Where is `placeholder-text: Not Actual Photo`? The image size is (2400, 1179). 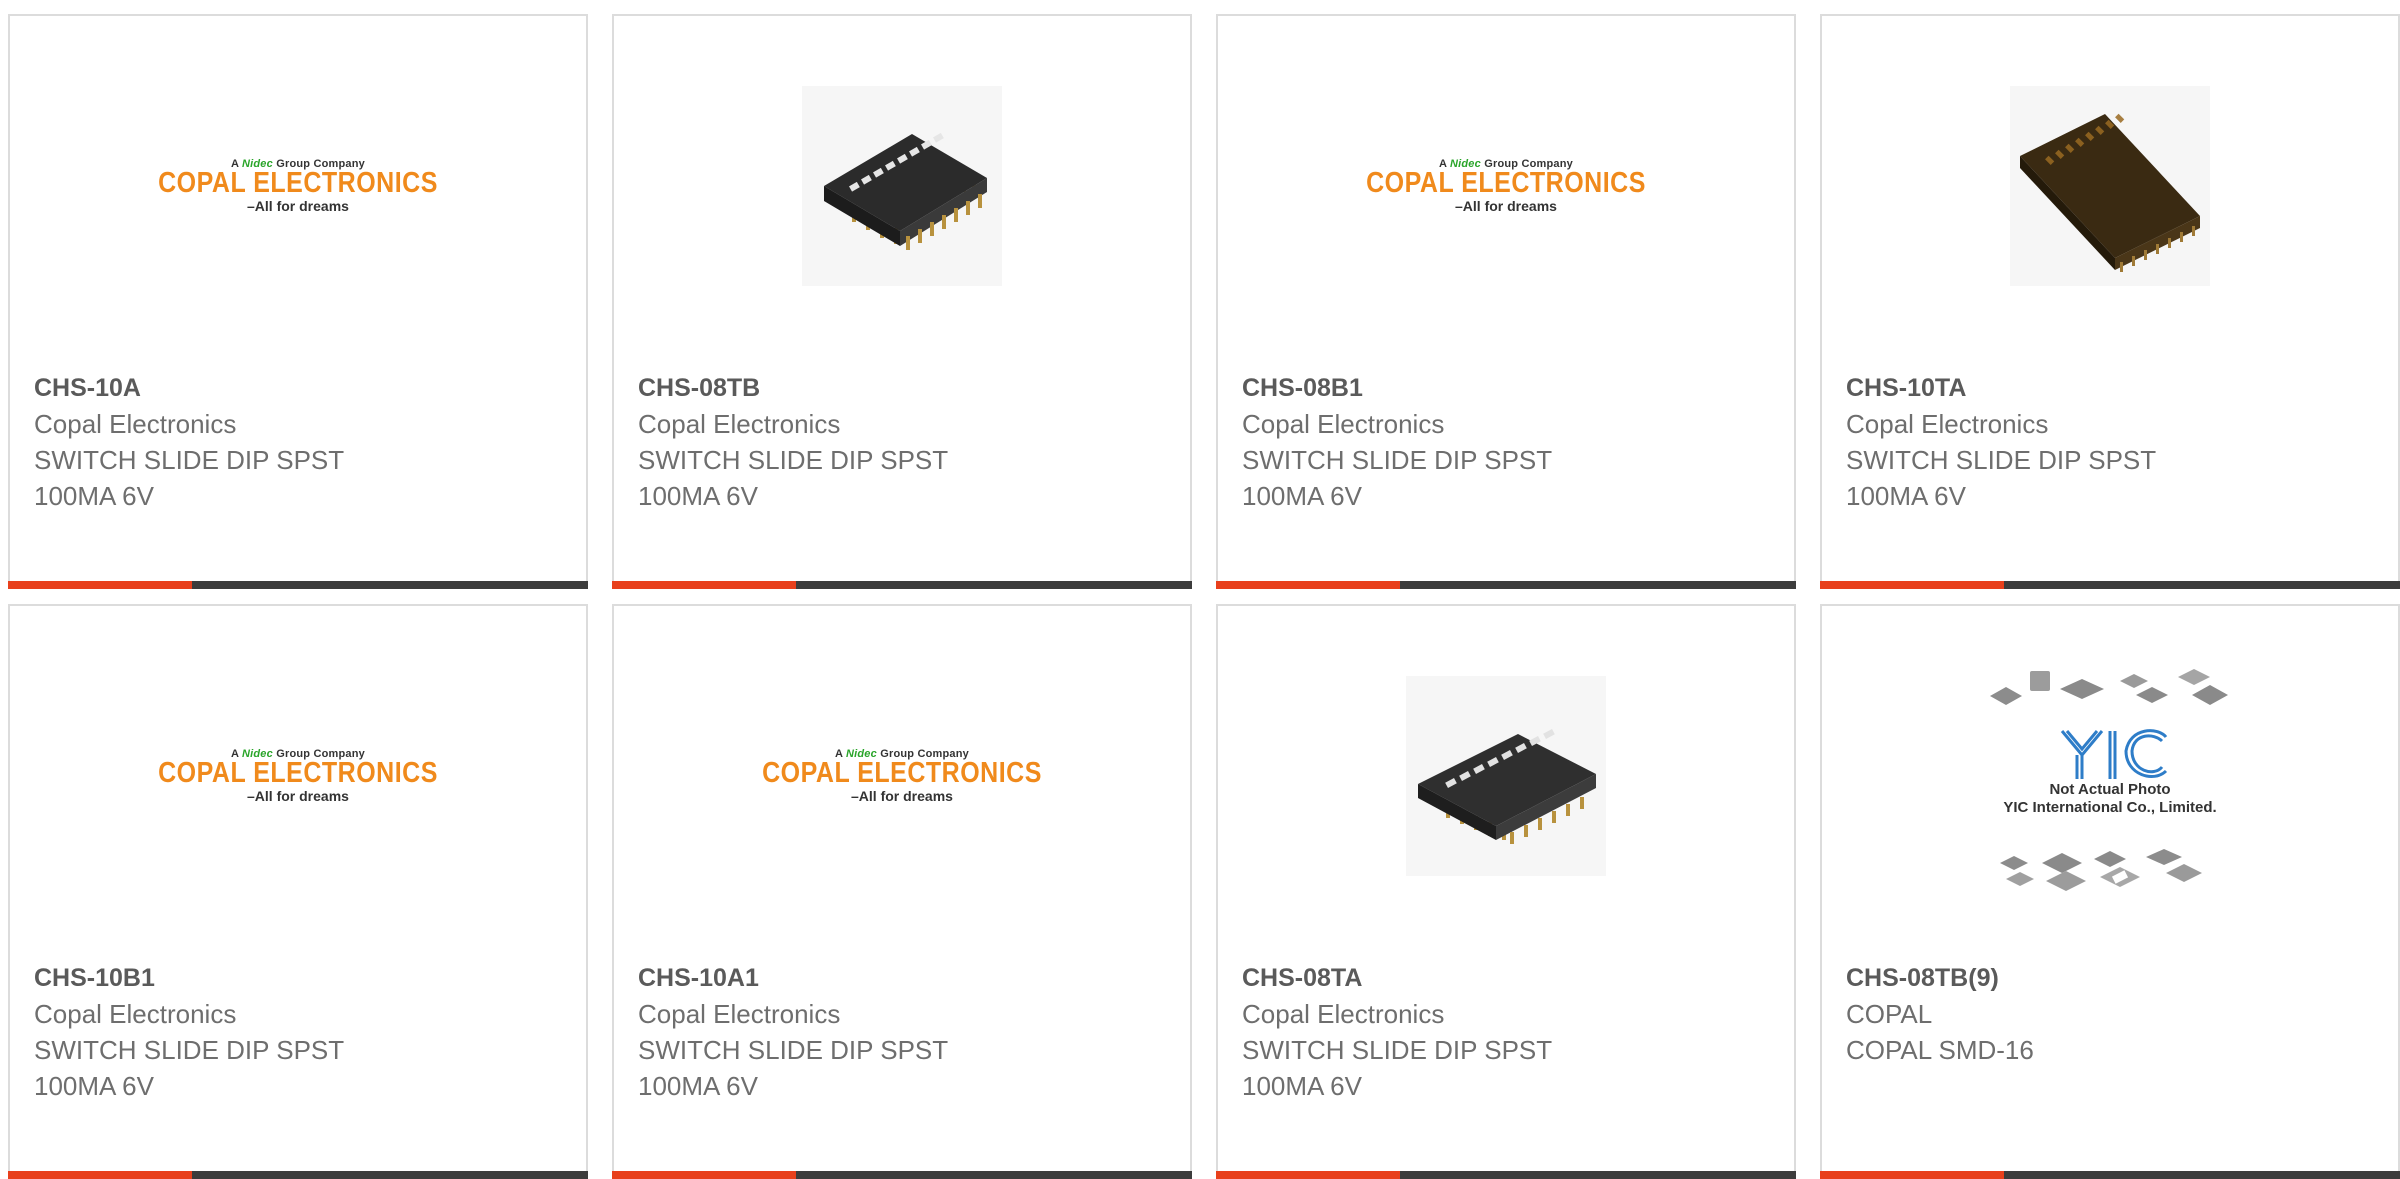 placeholder-text: Not Actual Photo is located at coordinates (2110, 789).